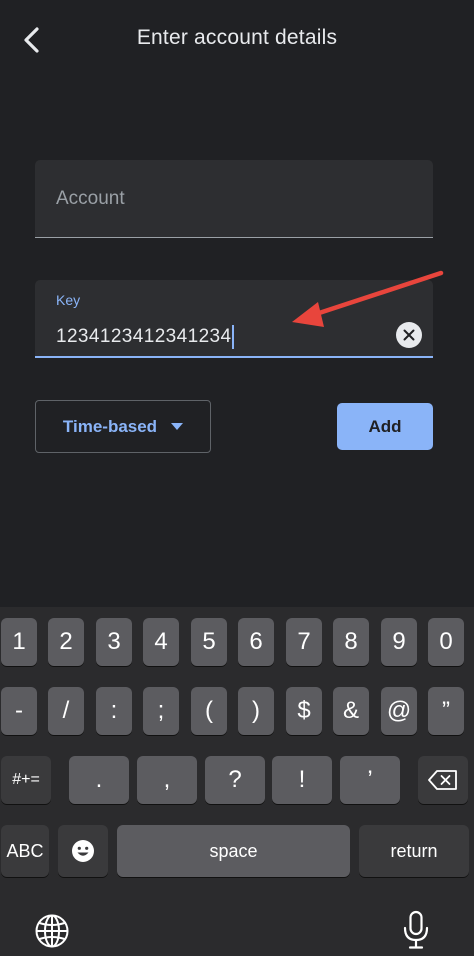 The image size is (474, 956). Describe the element at coordinates (233, 337) in the screenshot. I see `text-caret` at that location.